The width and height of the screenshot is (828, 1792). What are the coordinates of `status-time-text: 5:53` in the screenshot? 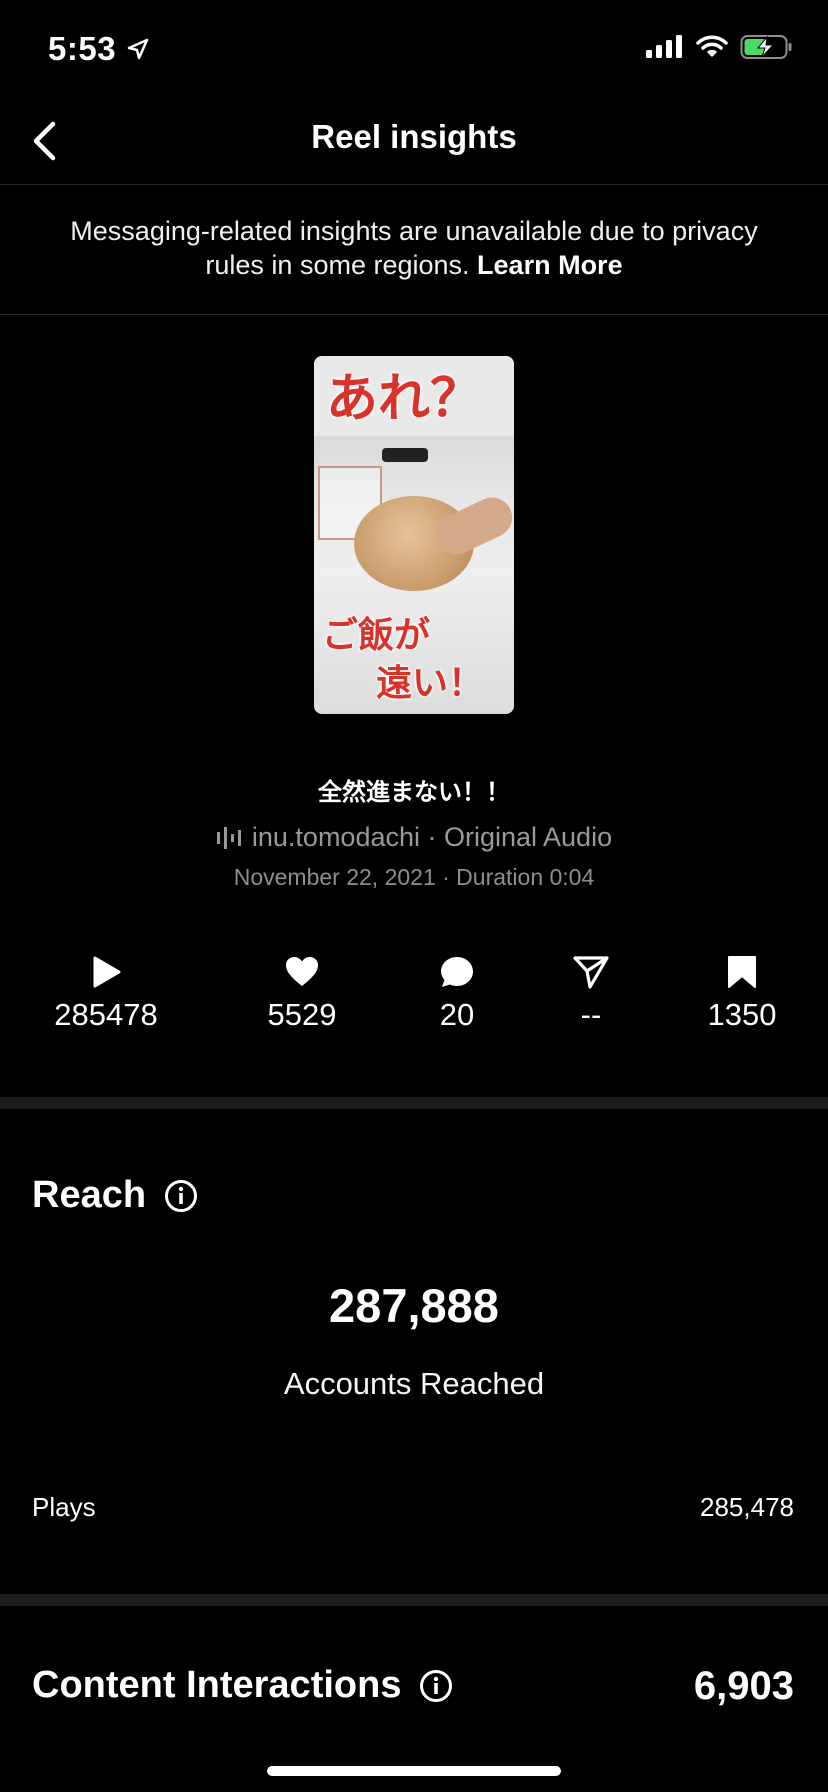 It's located at (82, 48).